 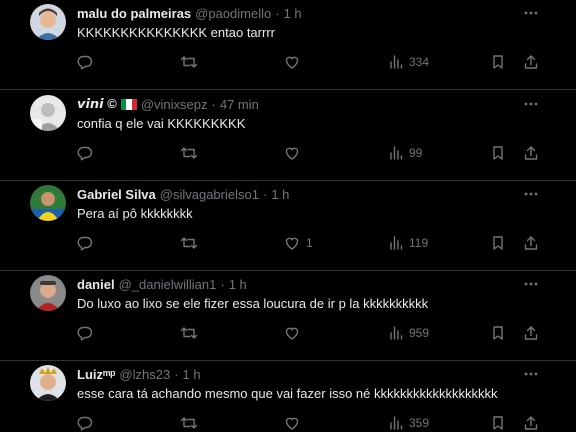 What do you see at coordinates (419, 333) in the screenshot?
I see `view-count: 959` at bounding box center [419, 333].